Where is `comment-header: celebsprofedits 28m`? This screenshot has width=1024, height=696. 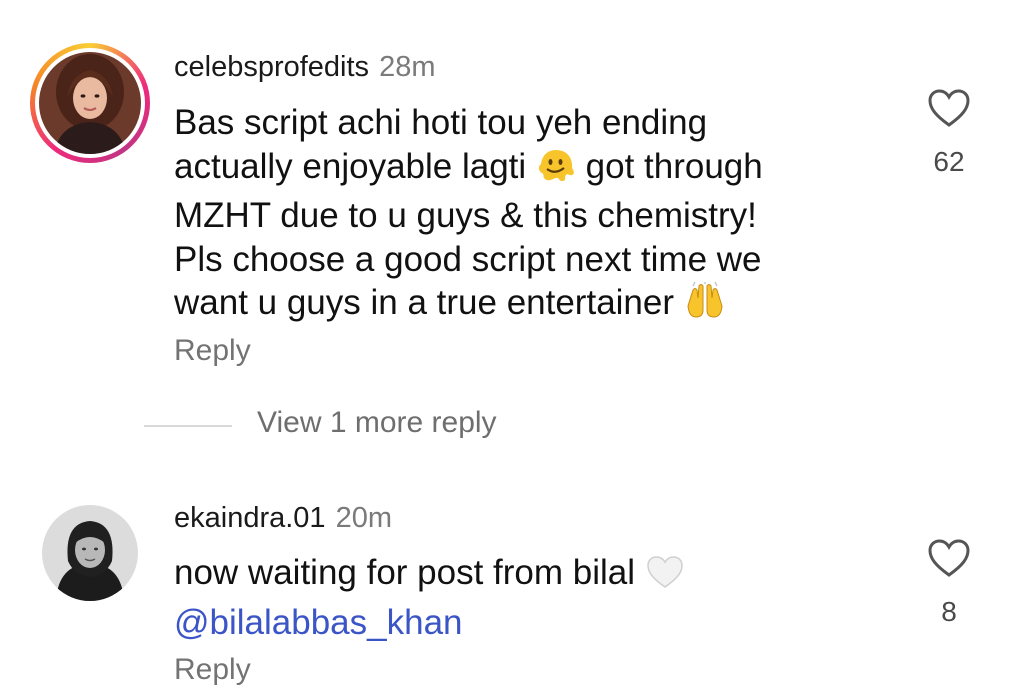
comment-header: celebsprofedits 28m is located at coordinates (304, 67).